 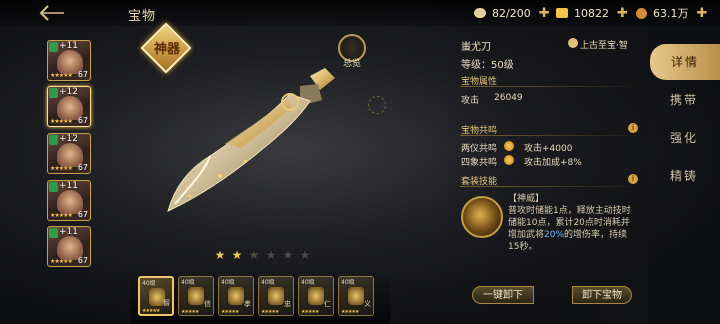 I want to click on resonance-label-2: 四象共鸣, so click(x=479, y=163).